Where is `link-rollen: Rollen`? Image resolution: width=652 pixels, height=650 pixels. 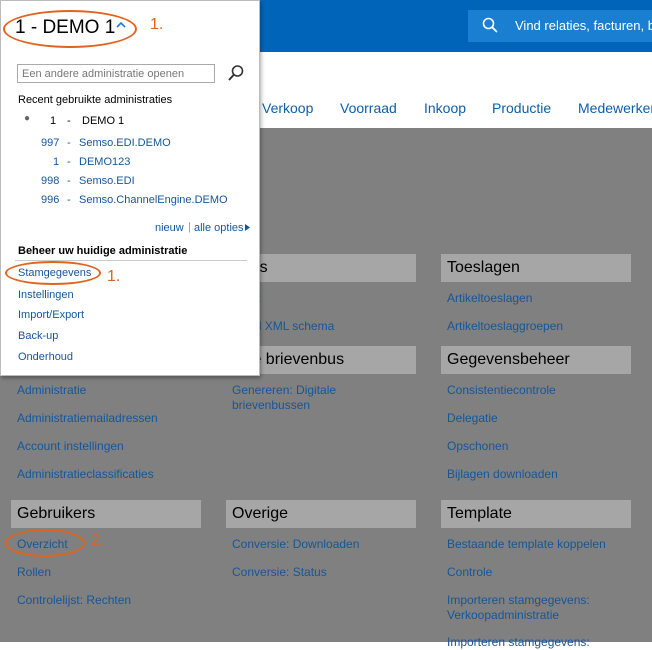 link-rollen: Rollen is located at coordinates (34, 572).